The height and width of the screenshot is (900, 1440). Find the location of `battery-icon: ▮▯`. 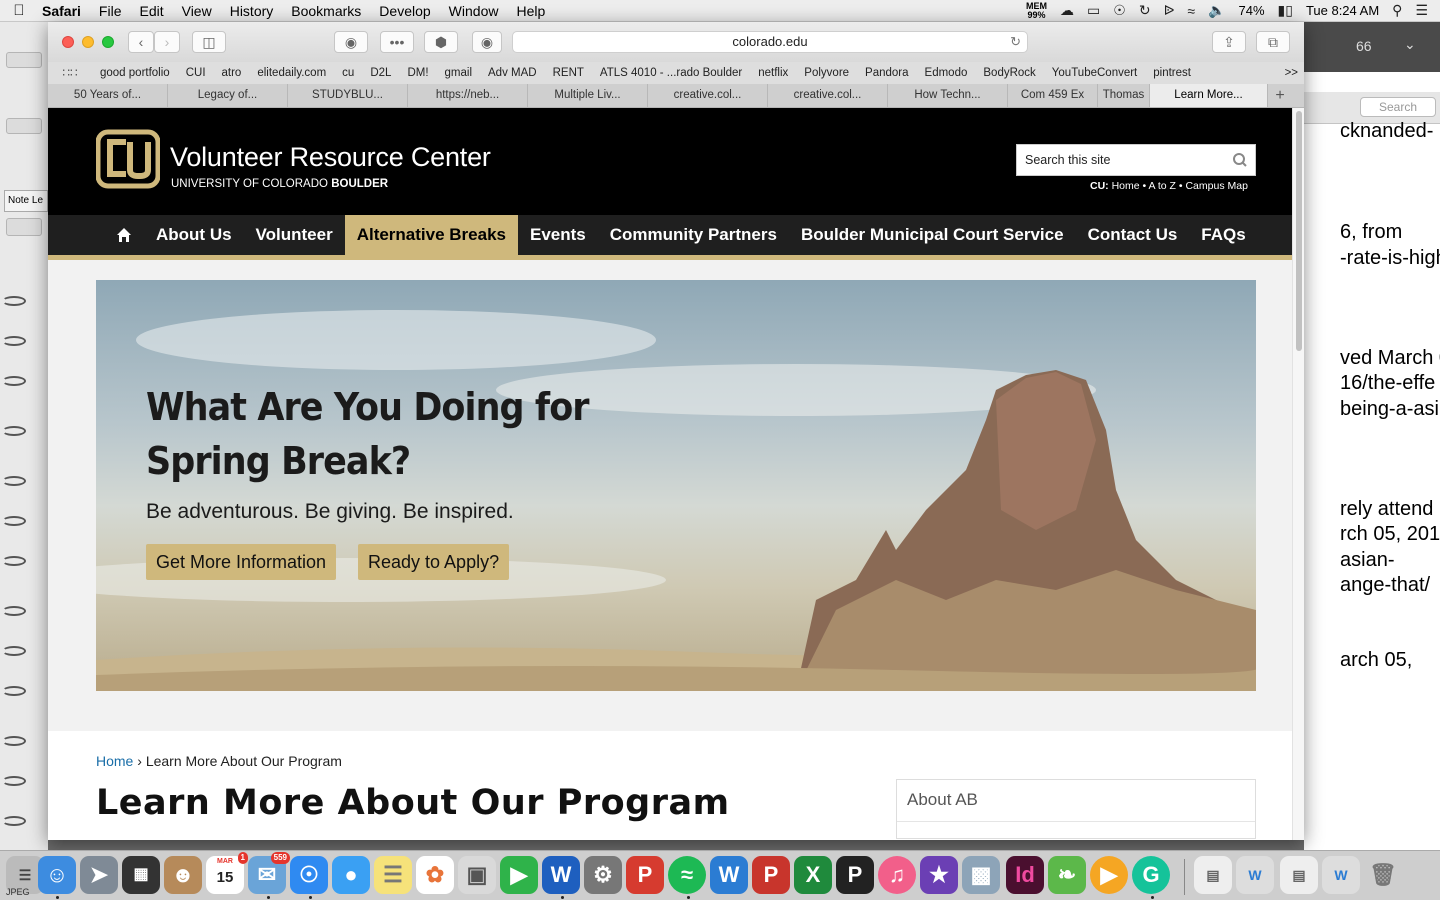

battery-icon: ▮▯ is located at coordinates (1285, 10).